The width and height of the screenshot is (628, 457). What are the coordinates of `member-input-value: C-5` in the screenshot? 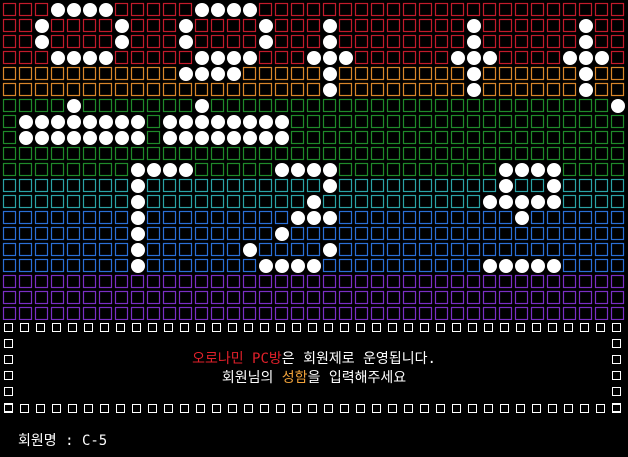 It's located at (94, 441).